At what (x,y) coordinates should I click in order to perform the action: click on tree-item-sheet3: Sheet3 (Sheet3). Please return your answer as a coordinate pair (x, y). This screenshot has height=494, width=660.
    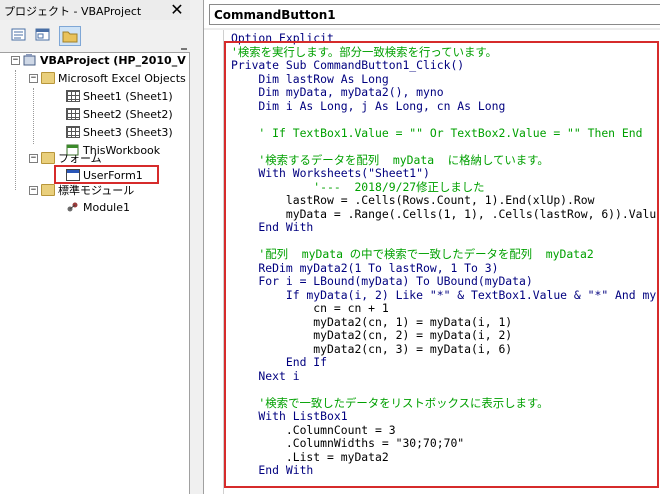
    Looking at the image, I should click on (119, 132).